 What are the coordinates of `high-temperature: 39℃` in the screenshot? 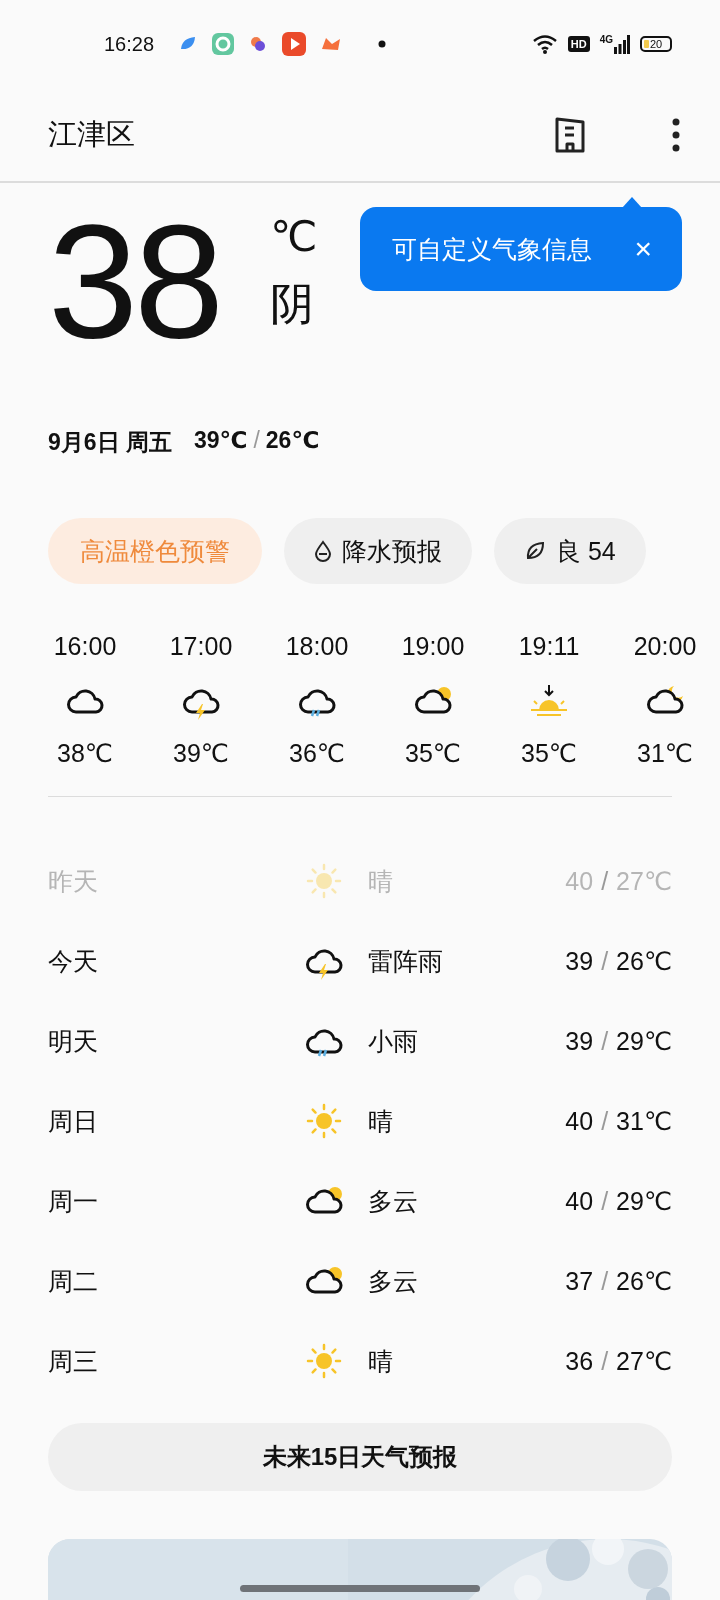 It's located at (221, 441).